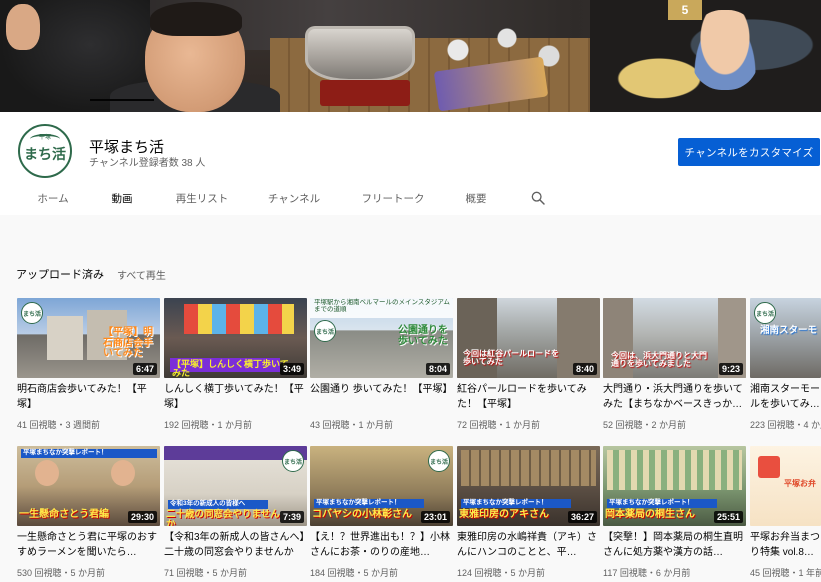  What do you see at coordinates (785, 425) in the screenshot?
I see `video-meta: 223 回視聴・4 か月前` at bounding box center [785, 425].